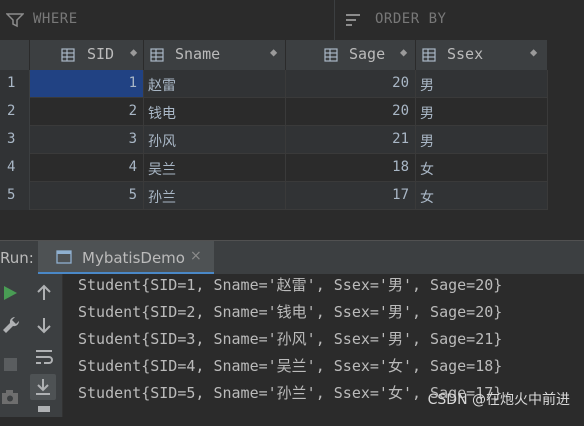  I want to click on column-header-sage: Sage ◆, so click(351, 55).